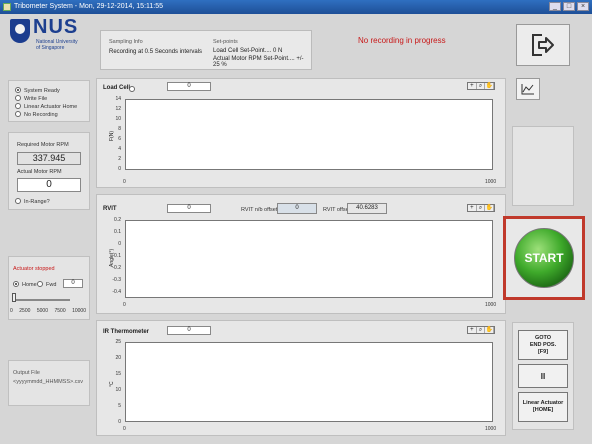 This screenshot has height=444, width=592. I want to click on y-tick: 5, so click(119, 406).